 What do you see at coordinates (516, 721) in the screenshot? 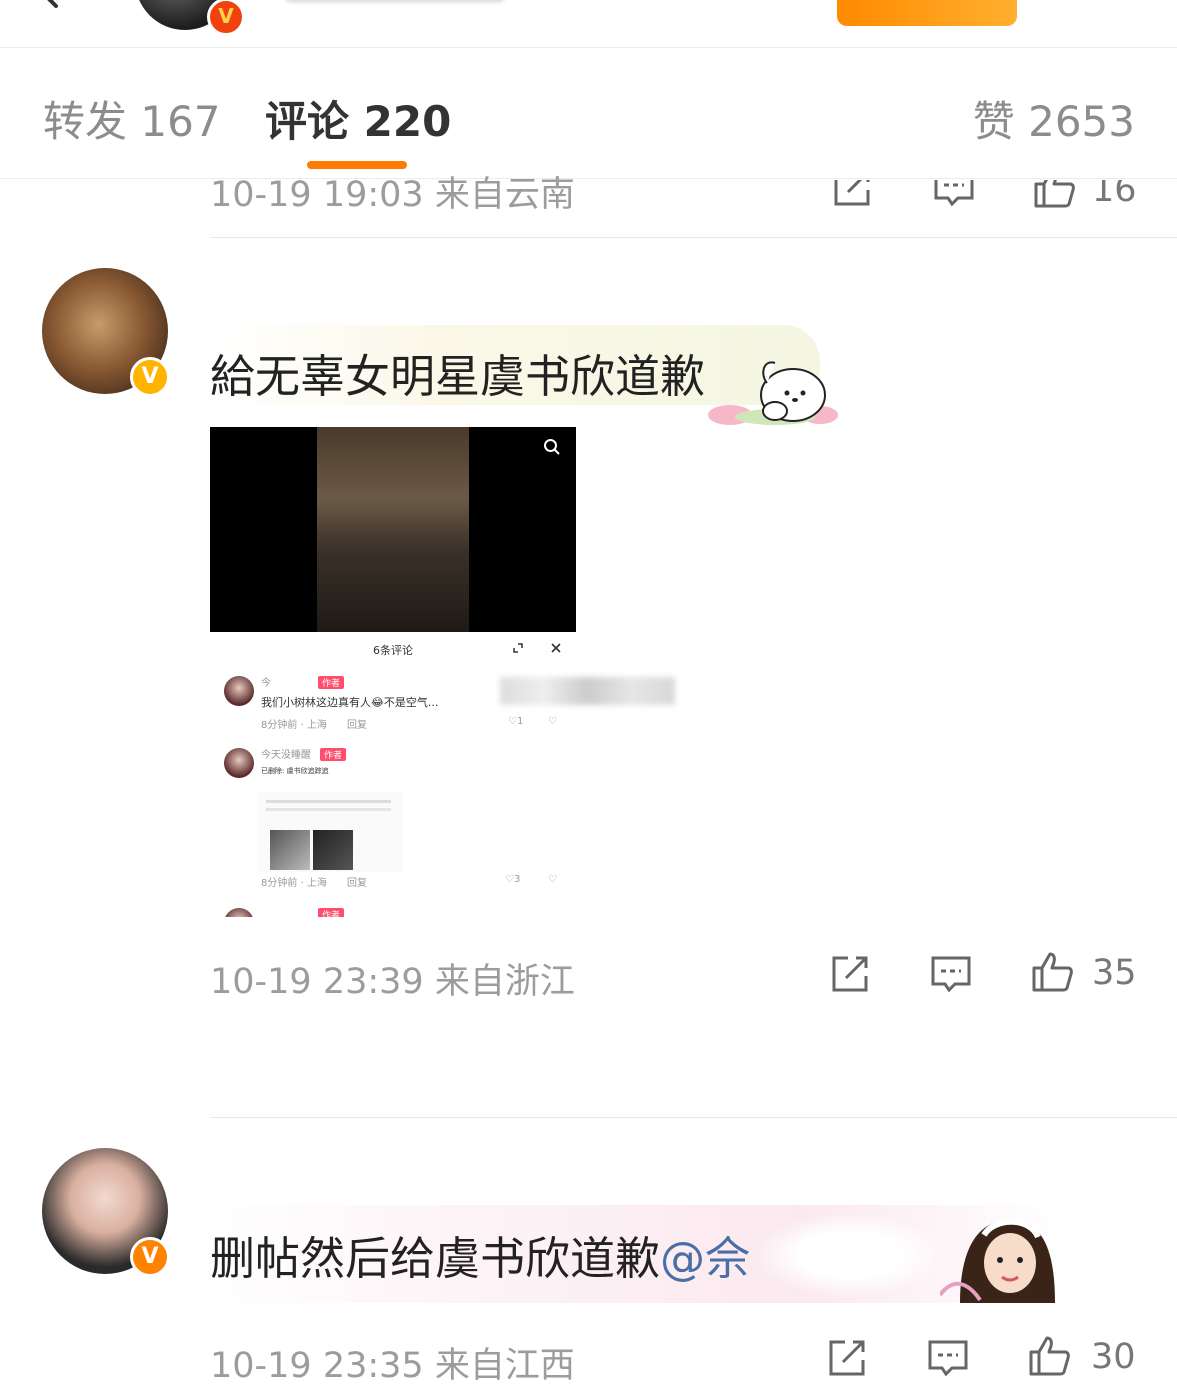
I see `mini-like-count: ♡1` at bounding box center [516, 721].